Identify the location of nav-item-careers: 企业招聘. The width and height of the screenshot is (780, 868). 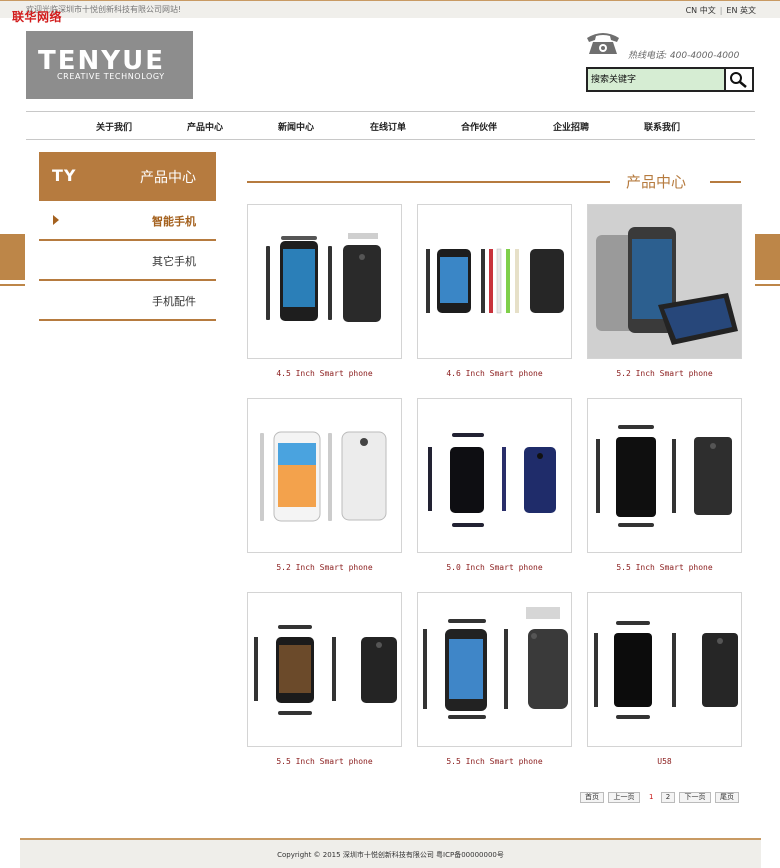
(571, 126).